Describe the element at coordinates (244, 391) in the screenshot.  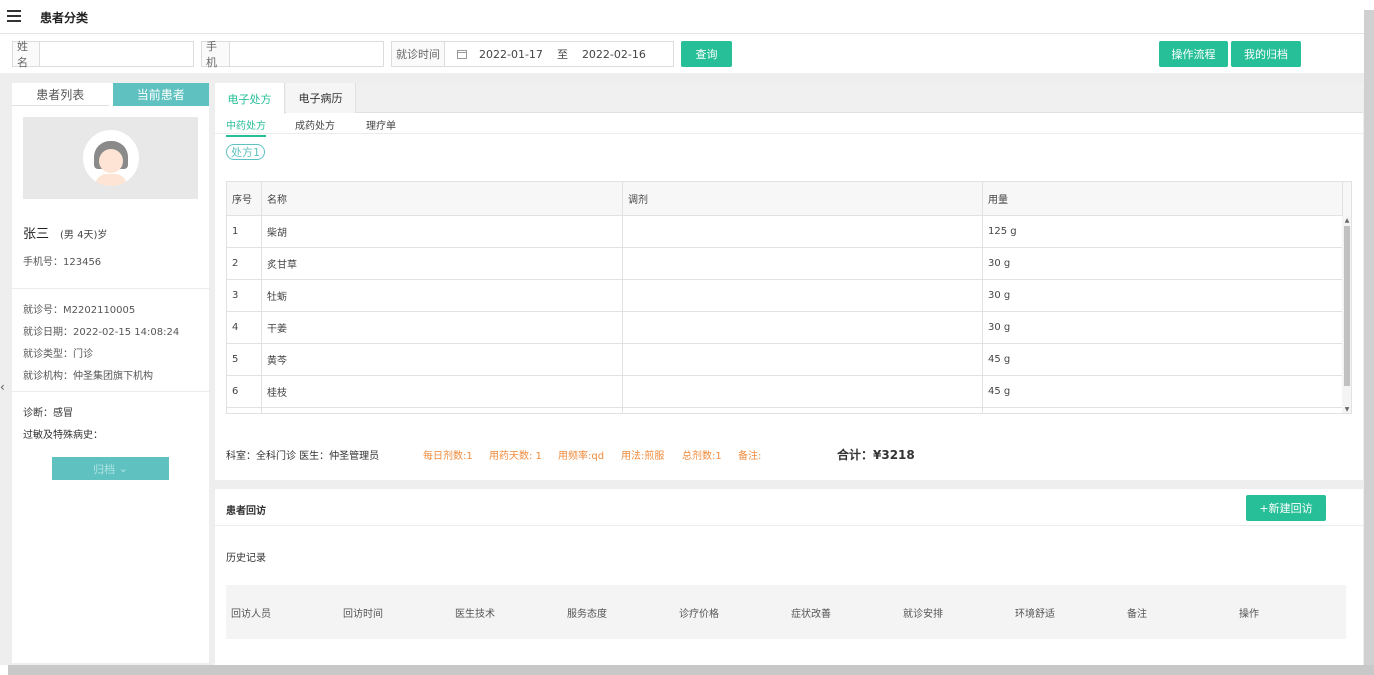
I see `row-no: 6` at that location.